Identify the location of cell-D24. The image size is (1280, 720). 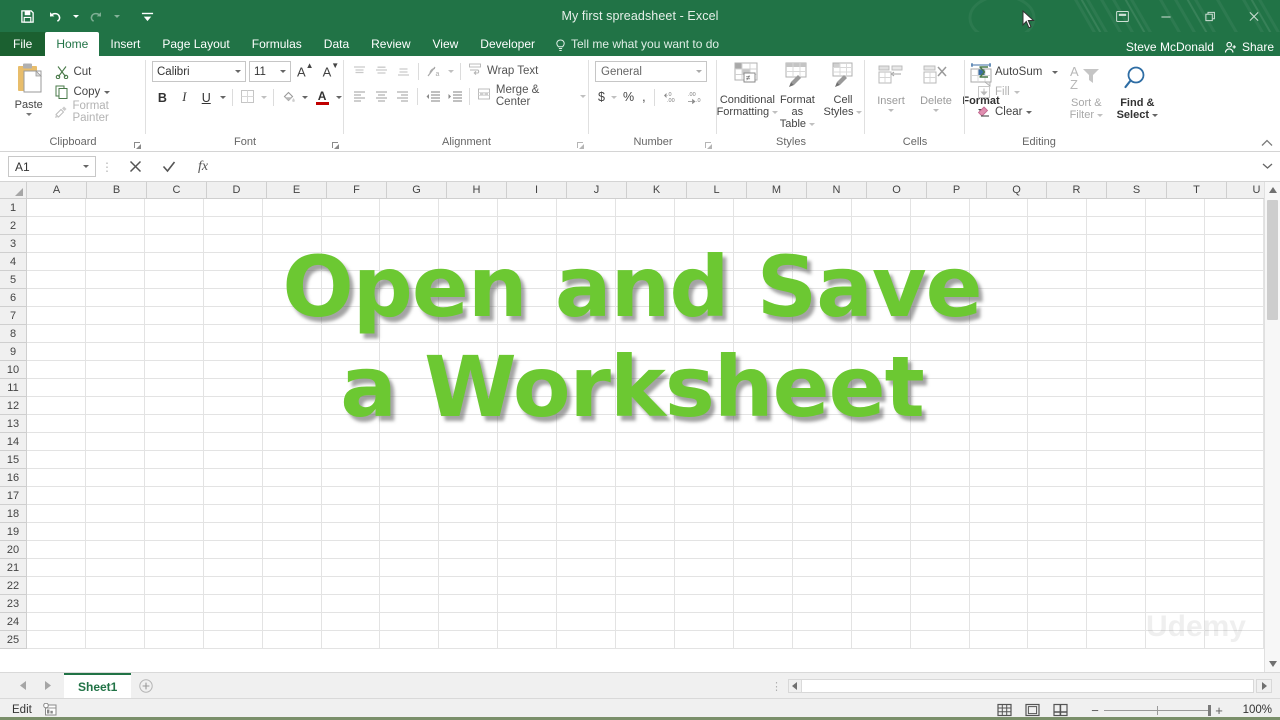
(233, 622).